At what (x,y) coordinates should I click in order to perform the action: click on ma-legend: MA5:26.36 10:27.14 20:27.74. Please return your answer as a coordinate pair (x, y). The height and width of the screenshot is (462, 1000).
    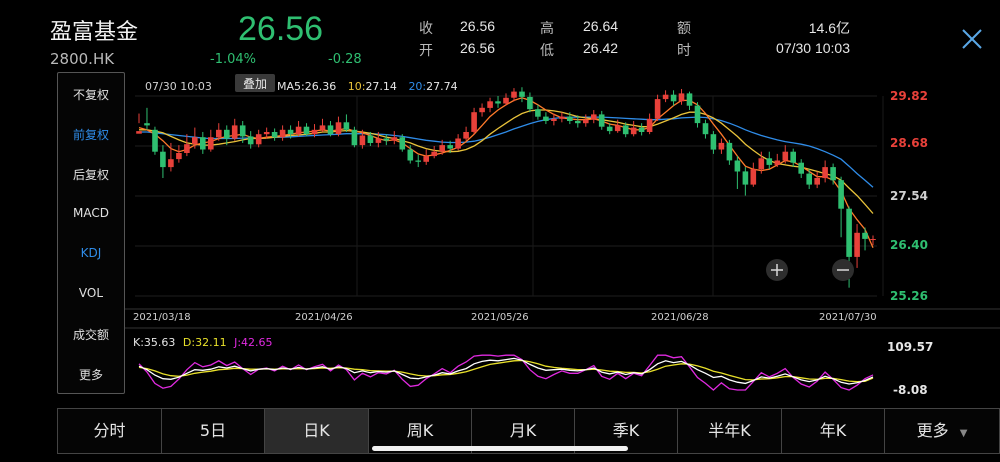
    Looking at the image, I should click on (367, 86).